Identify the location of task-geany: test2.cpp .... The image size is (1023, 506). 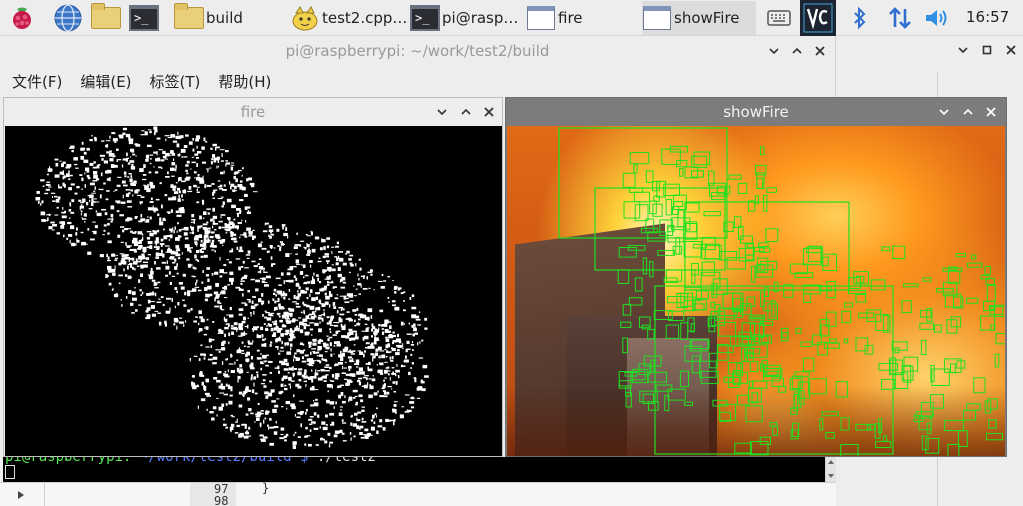
(349, 18).